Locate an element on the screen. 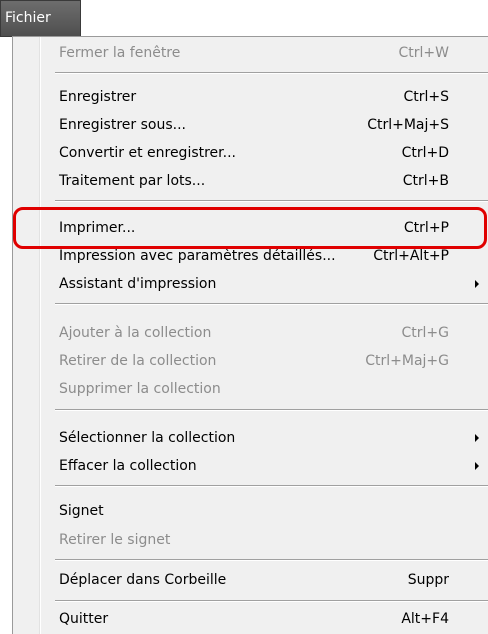 This screenshot has width=488, height=634. menu-item-retirer-signet: Retirer le signet is located at coordinates (250, 540).